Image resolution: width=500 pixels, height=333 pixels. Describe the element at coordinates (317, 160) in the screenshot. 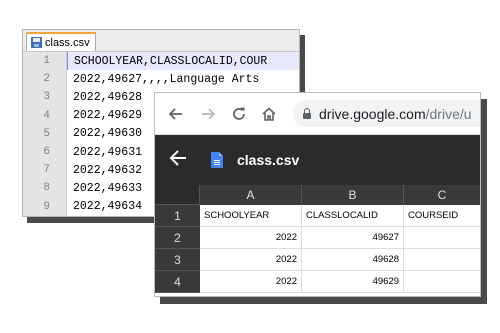

I see `drive-viewer-header: class.csv` at that location.